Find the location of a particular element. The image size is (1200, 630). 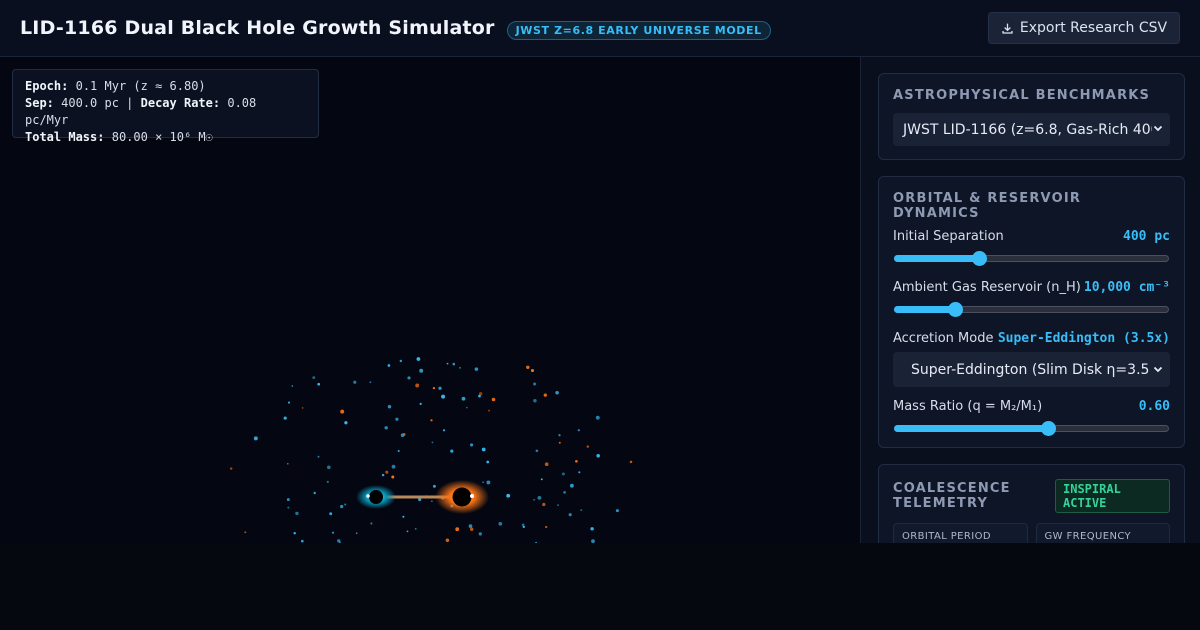

export-csv-button: Export Research CSV is located at coordinates (1084, 28).